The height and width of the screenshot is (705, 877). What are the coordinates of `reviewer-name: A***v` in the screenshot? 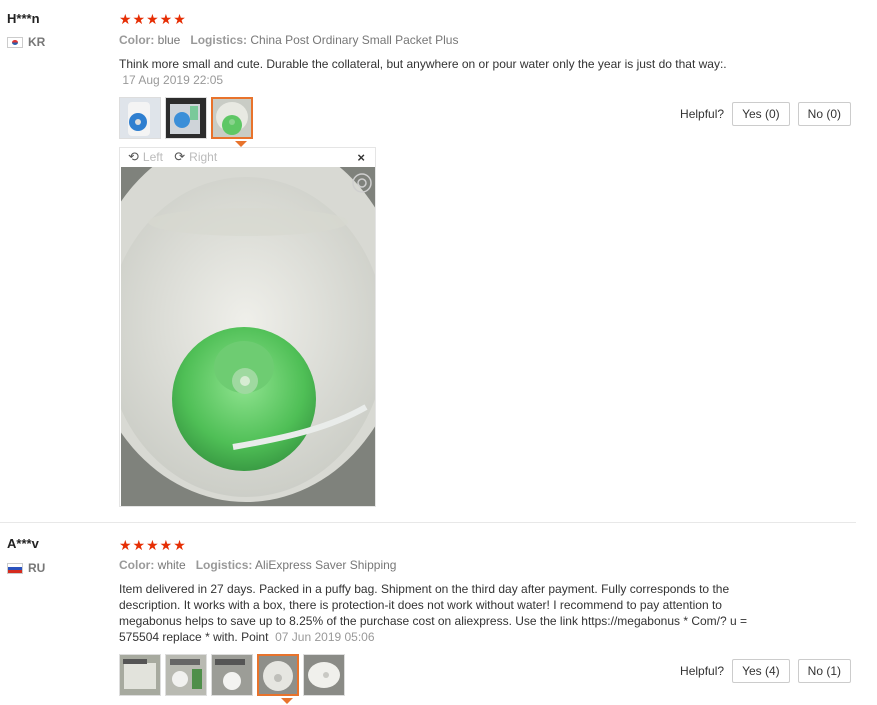 It's located at (23, 543).